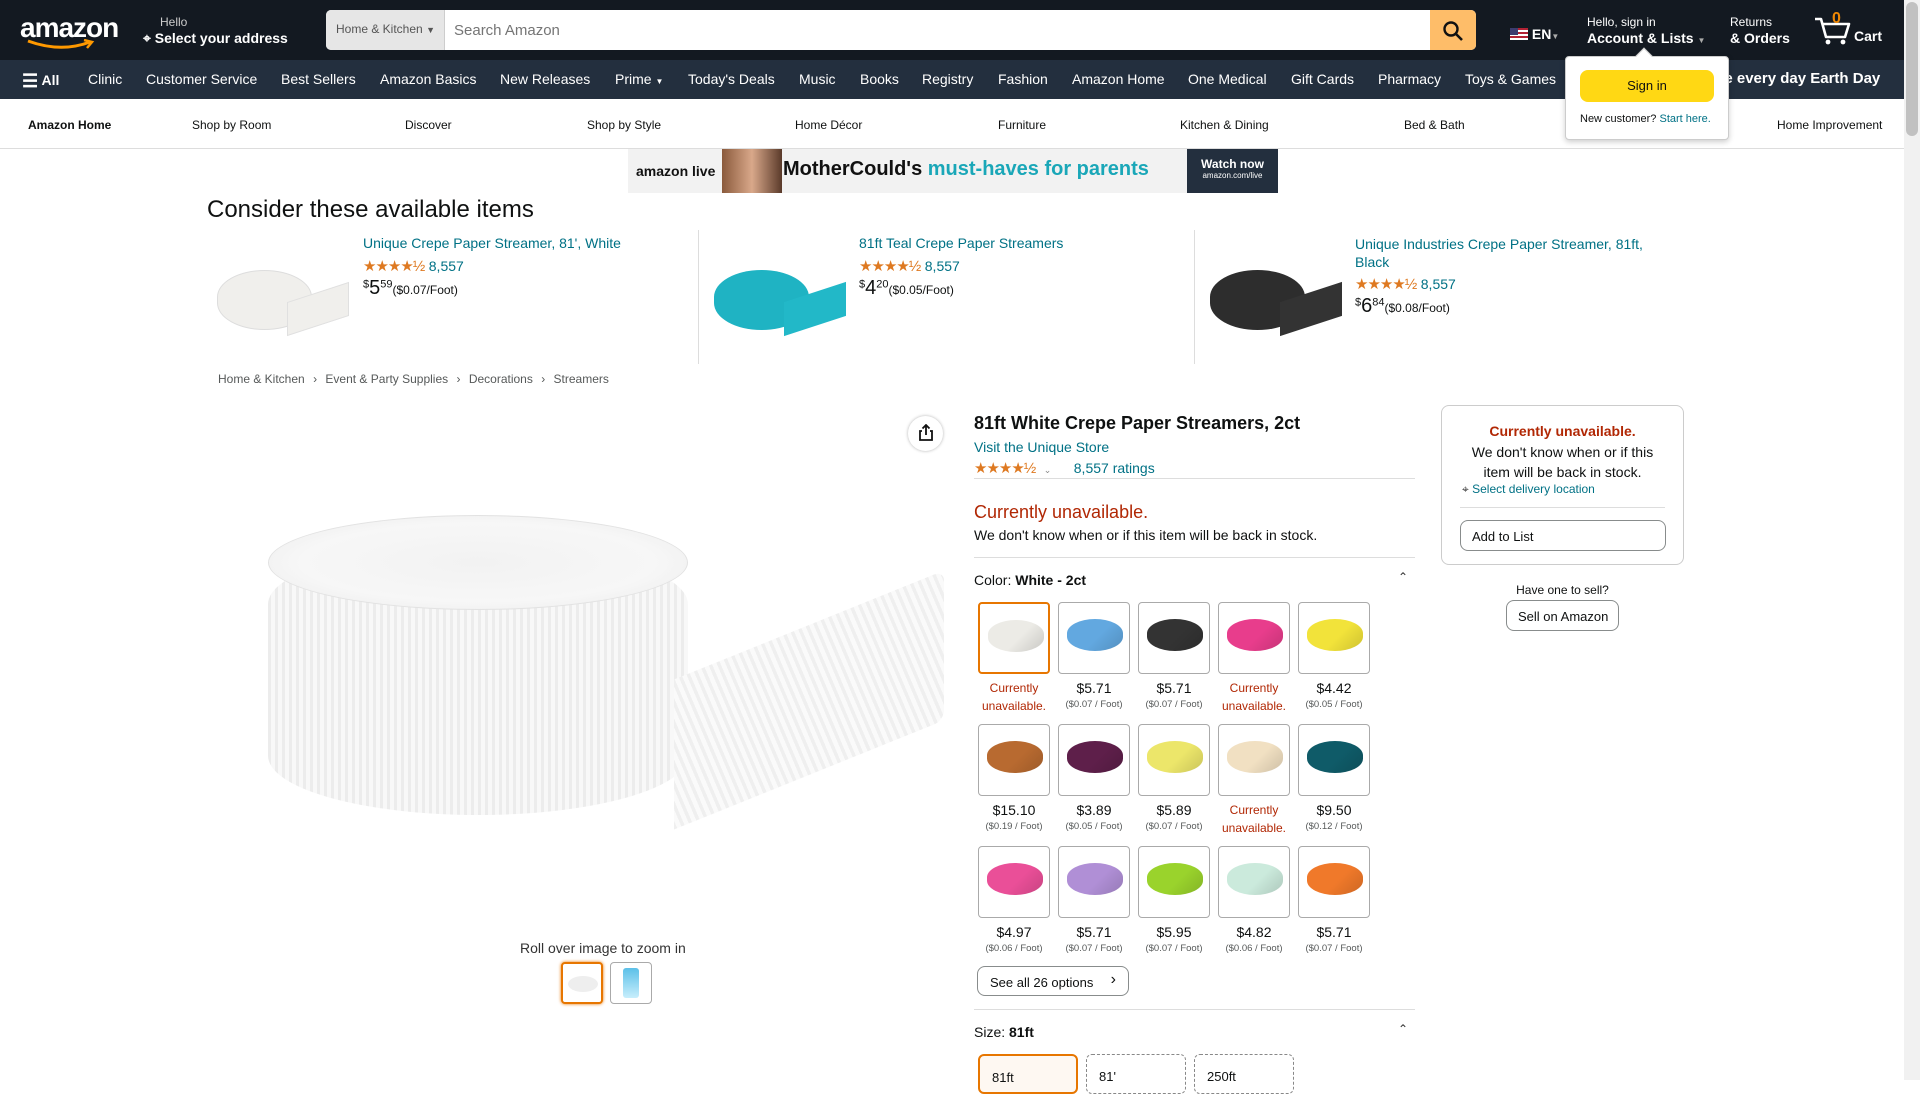 The height and width of the screenshot is (1094, 1920). What do you see at coordinates (639, 79) in the screenshot?
I see `nav-prime: Prime ▼` at bounding box center [639, 79].